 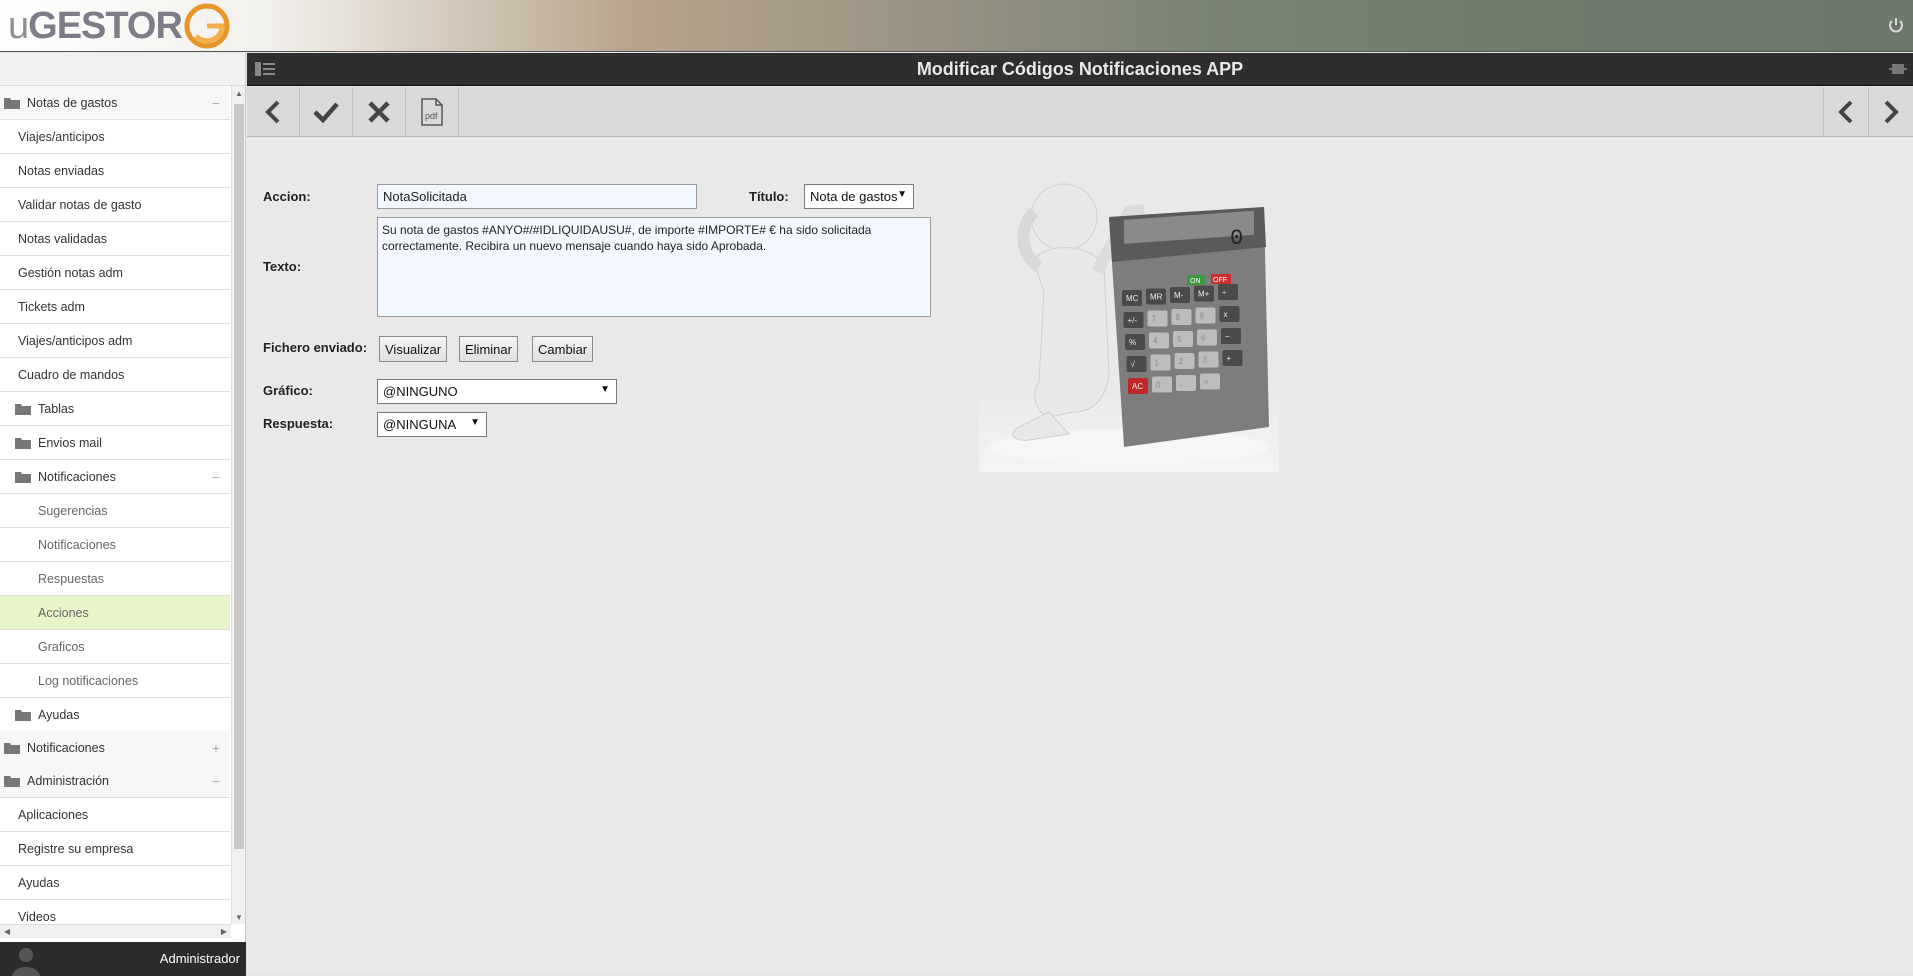 I want to click on calculator-illustration: 0 ON OFF MC MR M- M+ ÷ +/- 7 8 9 x% 4 5 6 − √ 1 2 3 + AC 0. =, so click(x=1129, y=322).